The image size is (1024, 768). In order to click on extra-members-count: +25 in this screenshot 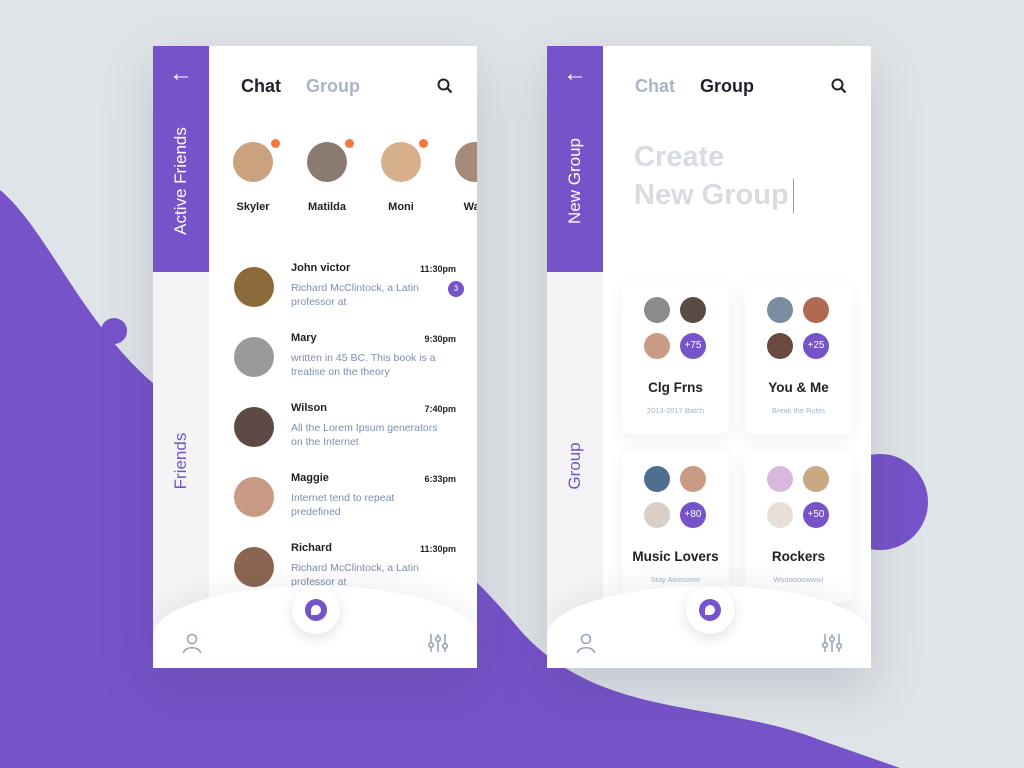, I will do `click(816, 346)`.